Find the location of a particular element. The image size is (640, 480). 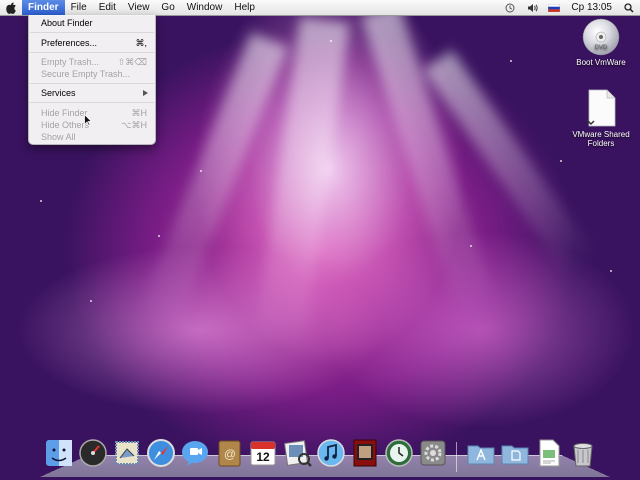

dock-time-machine-icon is located at coordinates (399, 453).